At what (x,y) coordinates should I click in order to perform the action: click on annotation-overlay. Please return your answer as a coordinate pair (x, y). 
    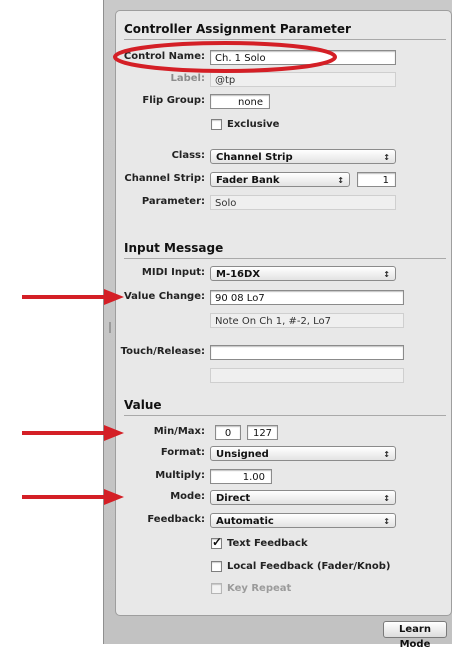
    Looking at the image, I should click on (225, 57).